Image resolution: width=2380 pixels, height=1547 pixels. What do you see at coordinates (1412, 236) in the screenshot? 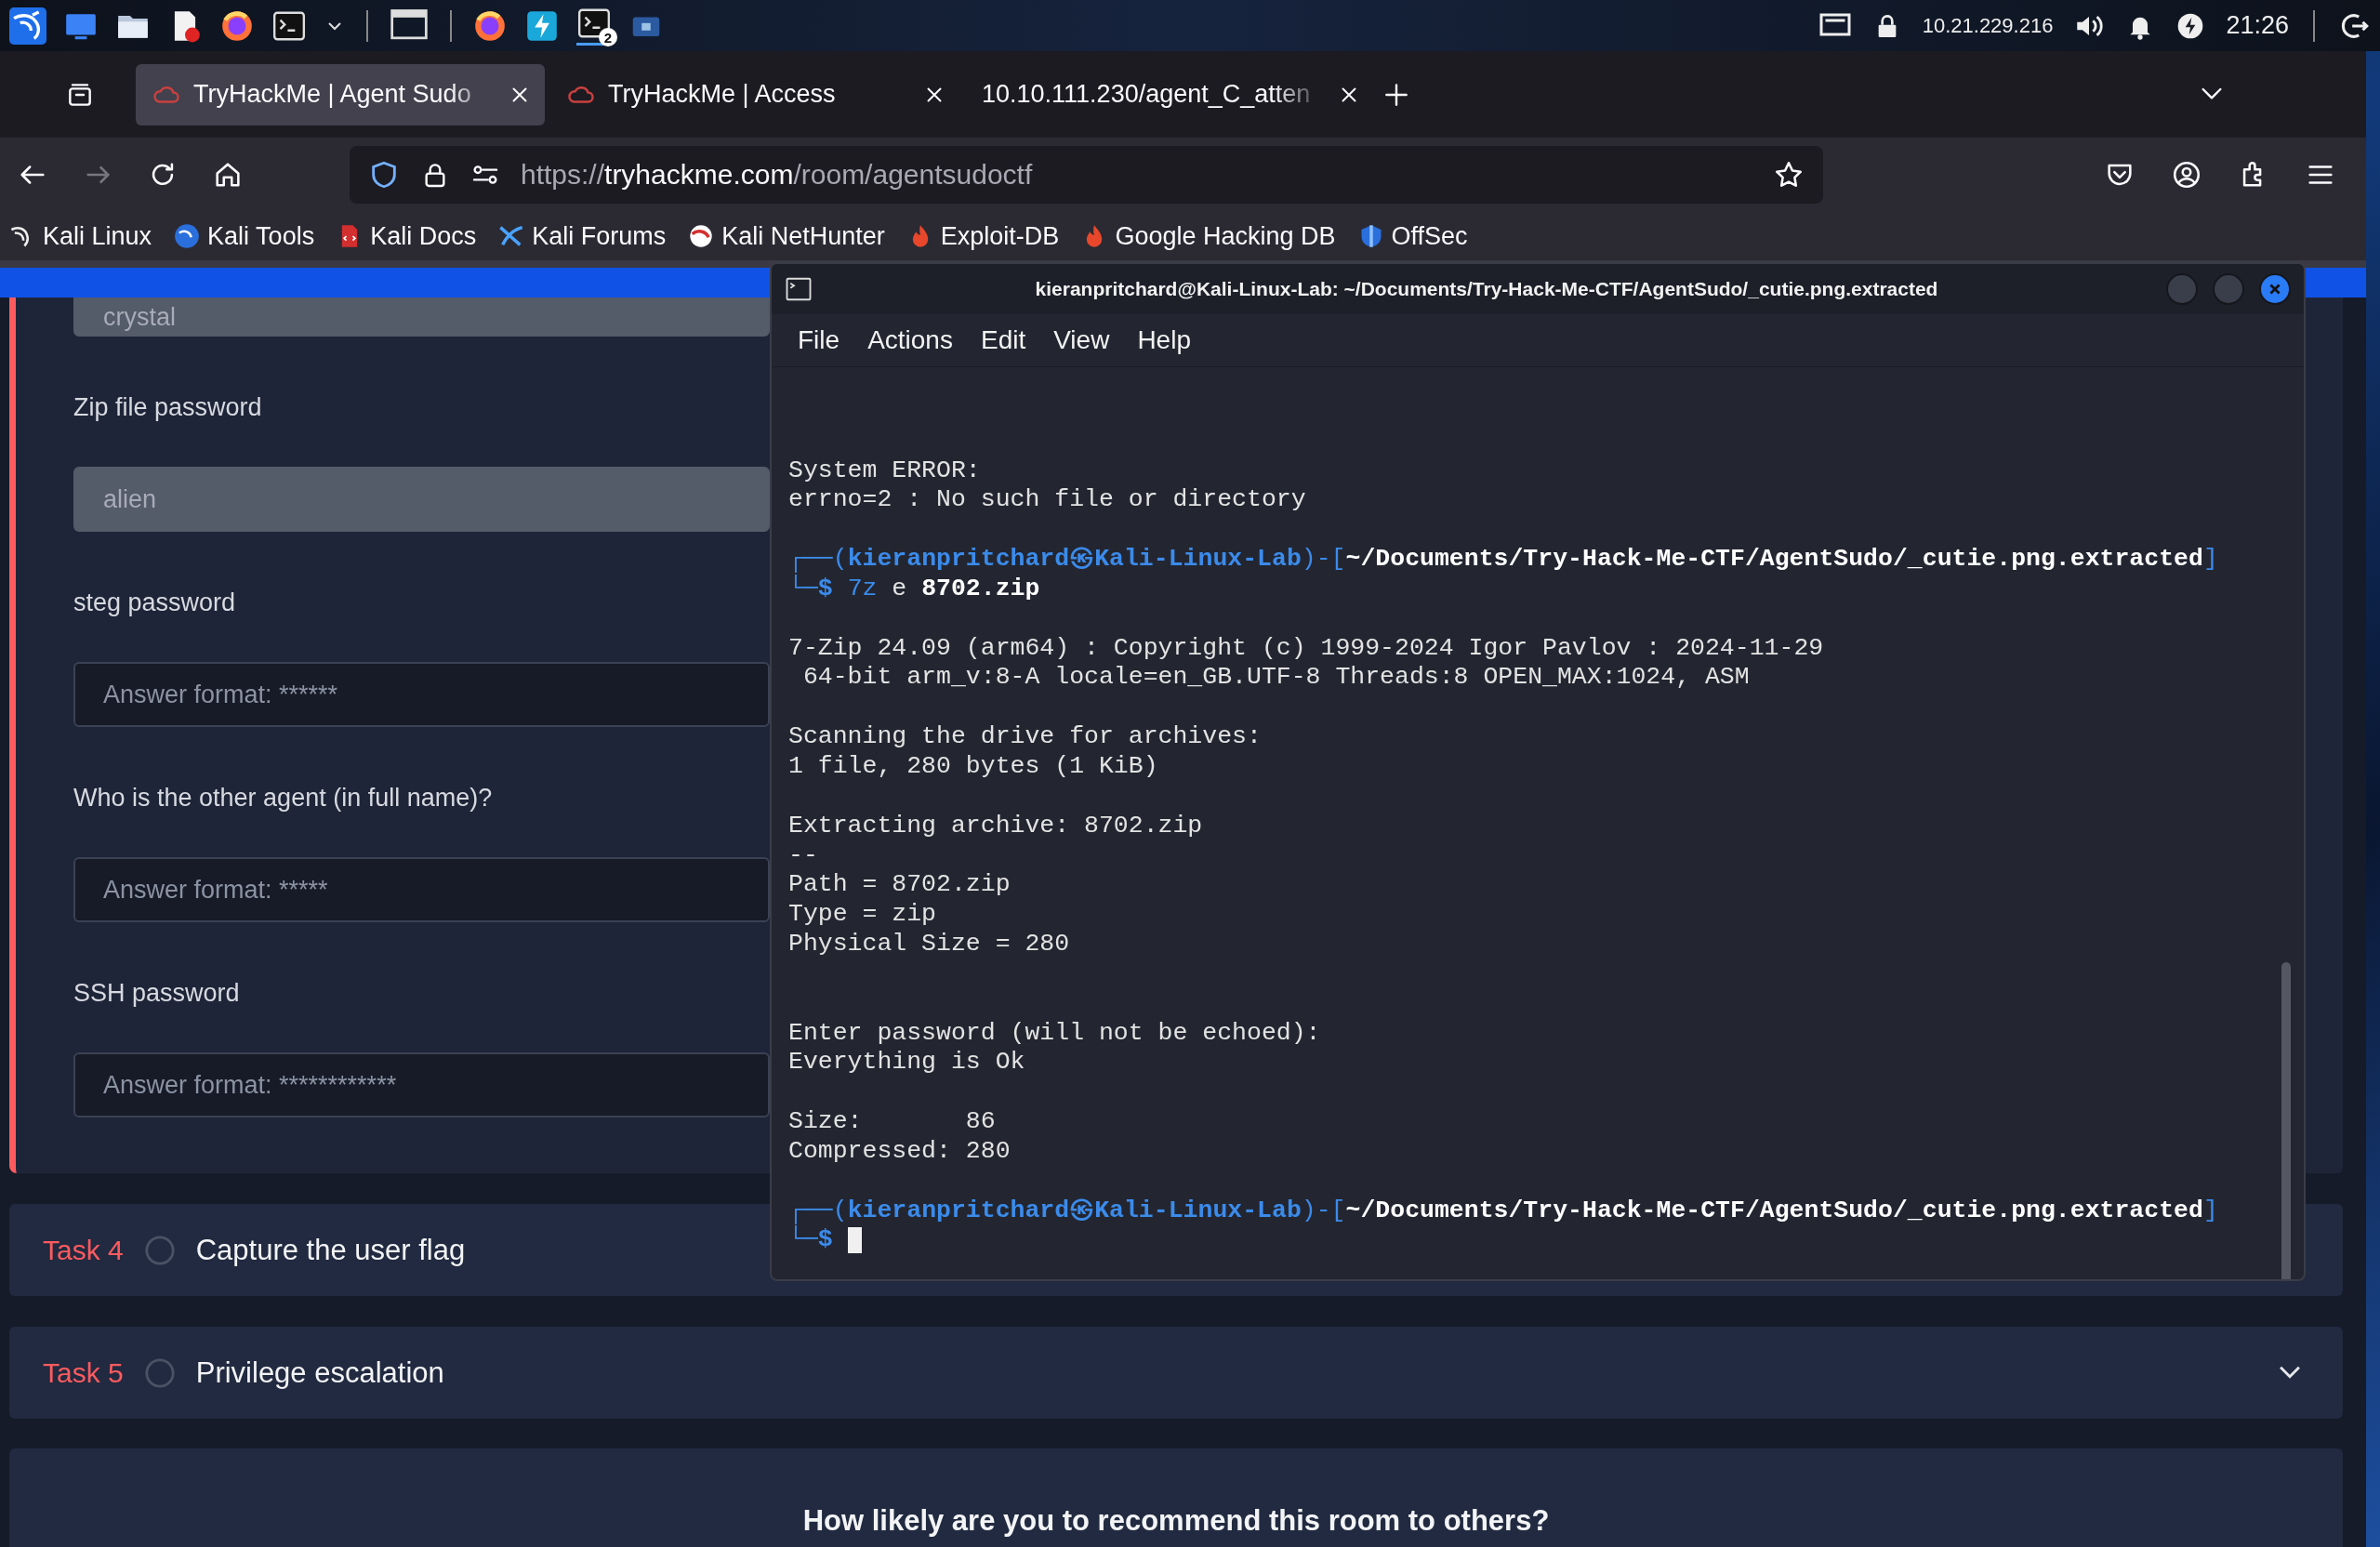
I see `bookmark-link: OffSec` at bounding box center [1412, 236].